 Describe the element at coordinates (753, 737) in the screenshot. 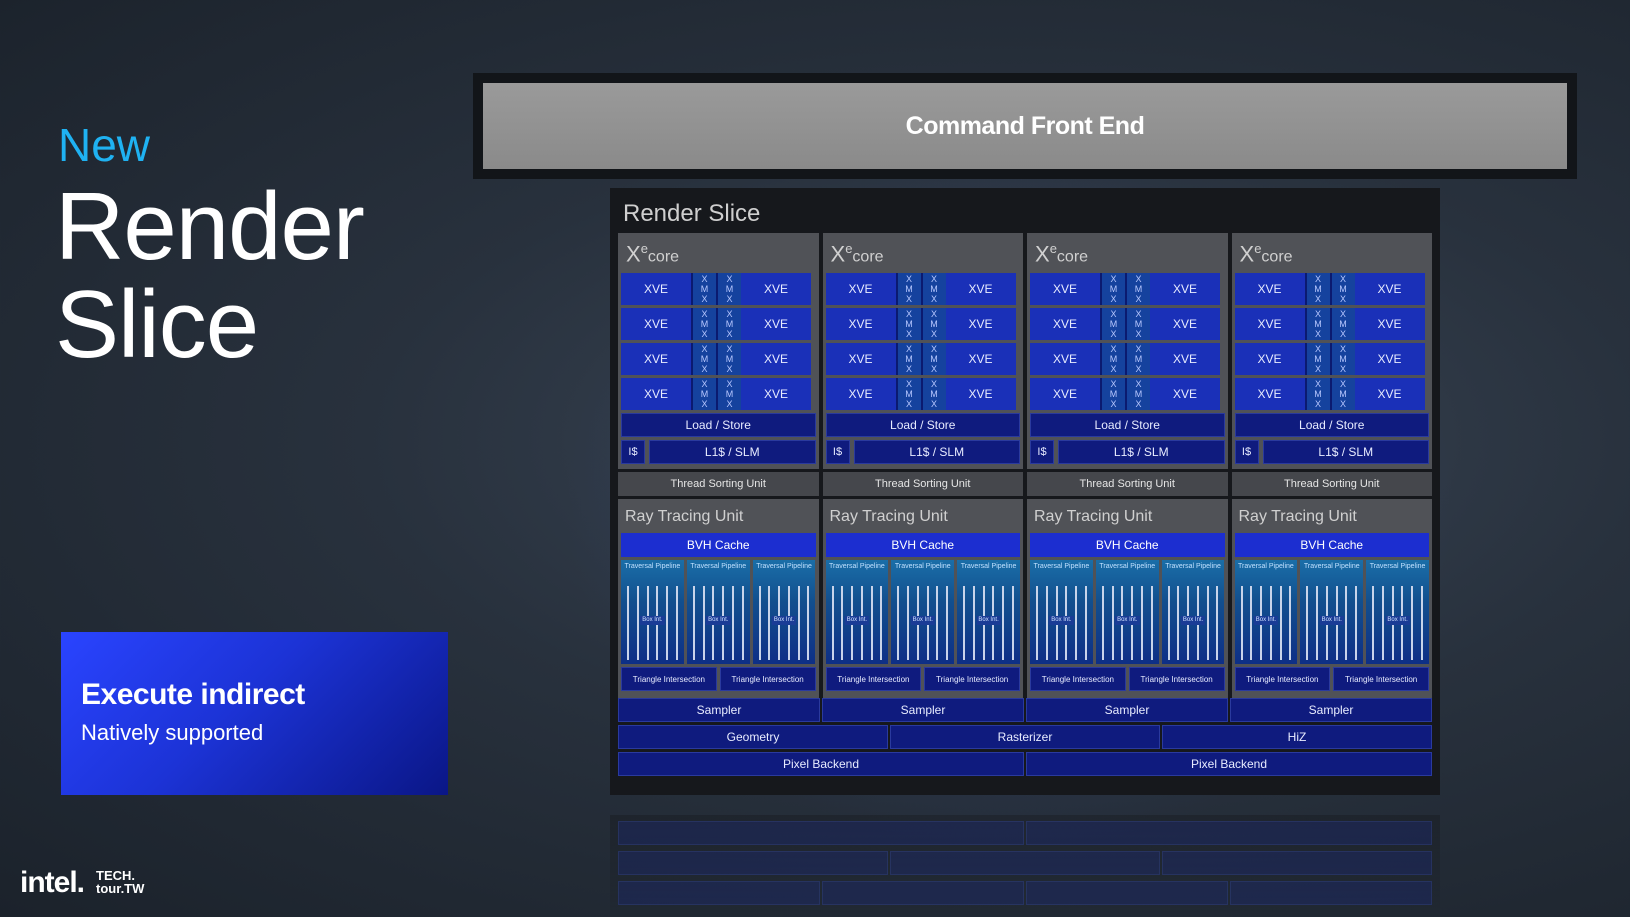

I see `geometry-block: Geometry` at that location.